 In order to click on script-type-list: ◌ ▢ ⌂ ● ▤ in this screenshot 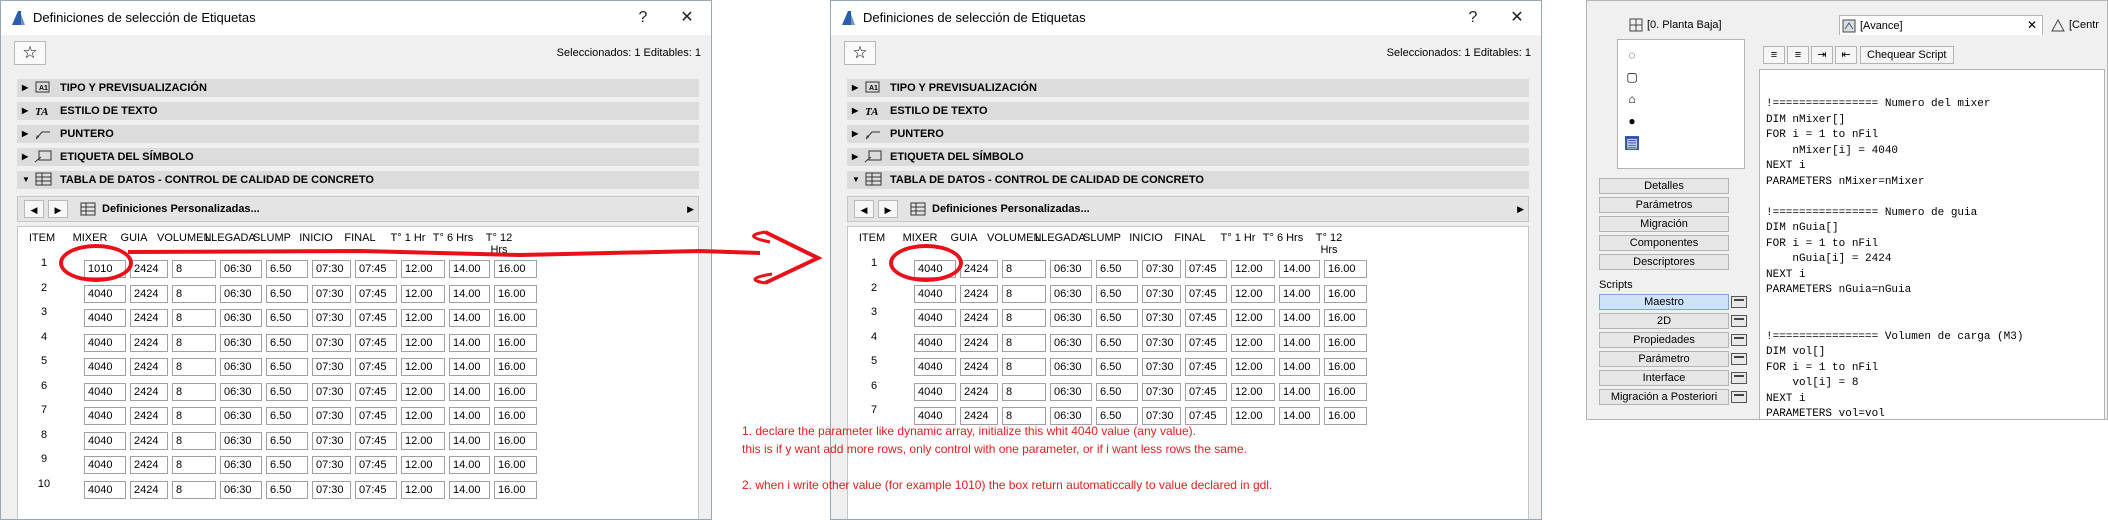, I will do `click(1681, 104)`.